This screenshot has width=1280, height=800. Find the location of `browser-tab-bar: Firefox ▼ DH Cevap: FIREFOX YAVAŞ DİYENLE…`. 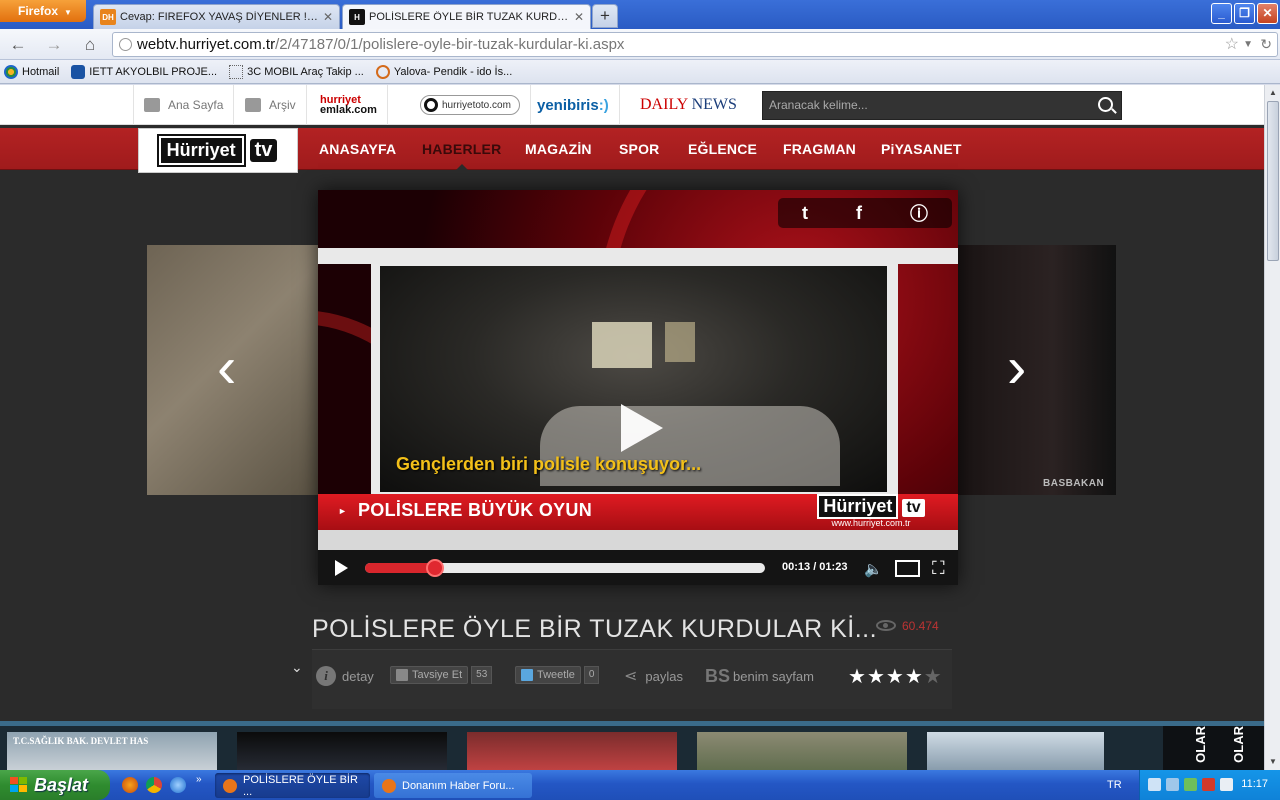

browser-tab-bar: Firefox ▼ DH Cevap: FIREFOX YAVAŞ DİYENLE… is located at coordinates (640, 14).